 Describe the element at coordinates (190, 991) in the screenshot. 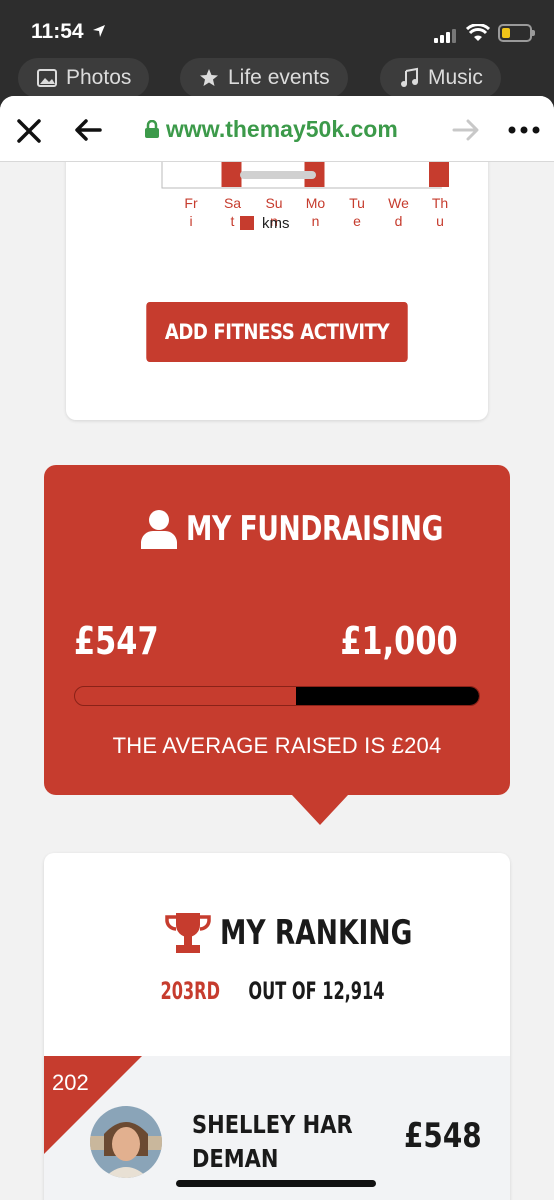

I see `ranking-position: 203RD` at that location.